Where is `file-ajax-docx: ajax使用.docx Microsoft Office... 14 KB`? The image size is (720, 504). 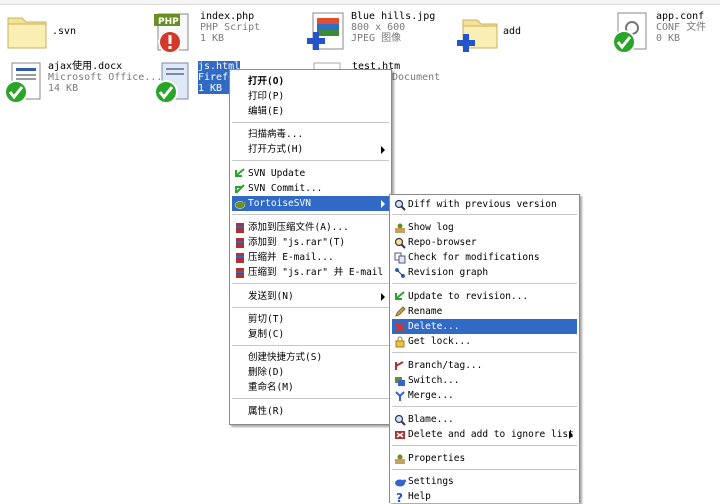 file-ajax-docx: ajax使用.docx Microsoft Office... 14 KB is located at coordinates (81, 83).